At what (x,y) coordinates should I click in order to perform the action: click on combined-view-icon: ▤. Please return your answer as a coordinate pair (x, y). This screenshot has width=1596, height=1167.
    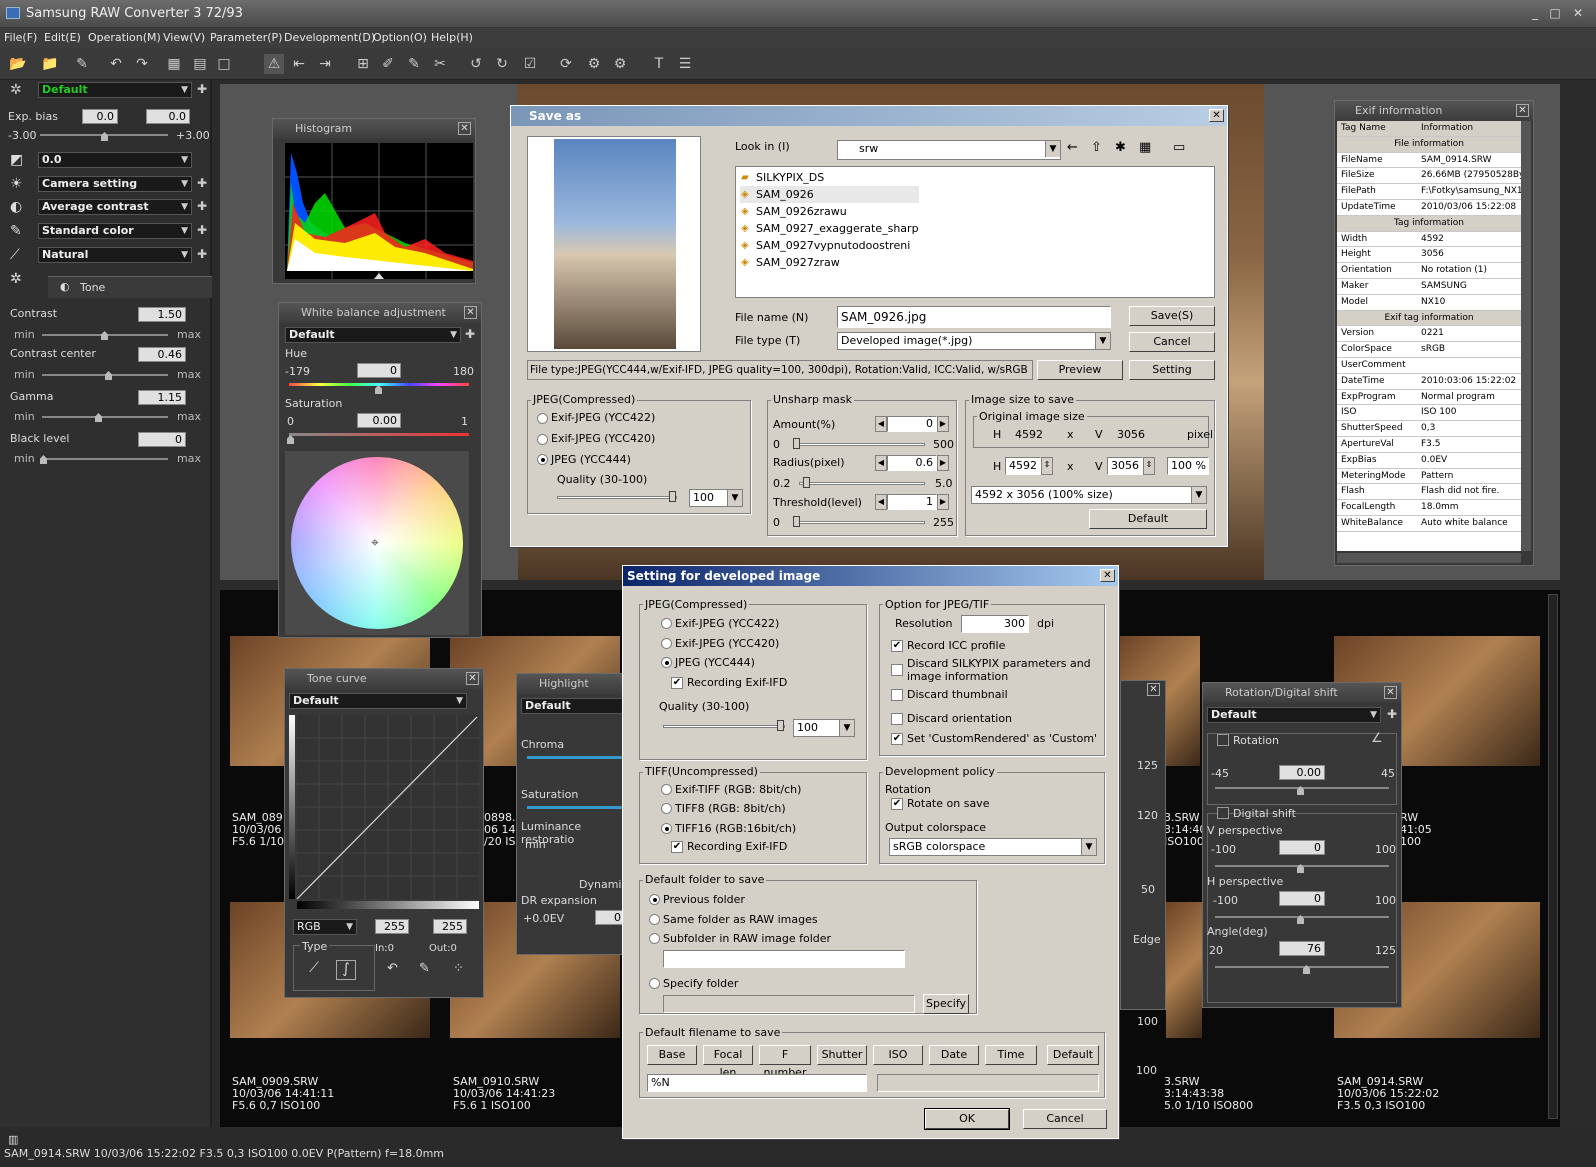
    Looking at the image, I should click on (200, 64).